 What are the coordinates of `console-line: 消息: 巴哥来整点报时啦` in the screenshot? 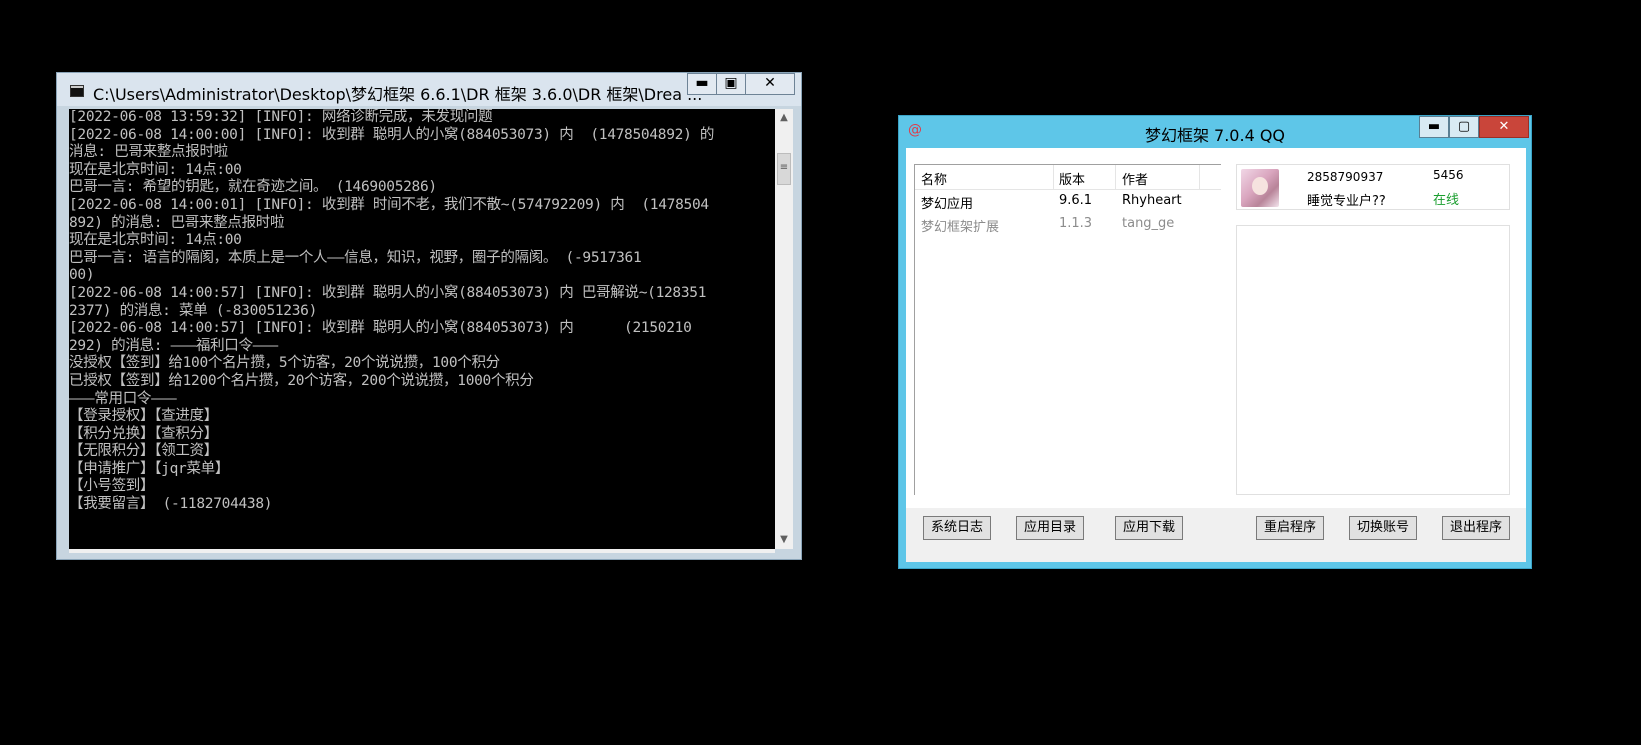 It's located at (148, 152).